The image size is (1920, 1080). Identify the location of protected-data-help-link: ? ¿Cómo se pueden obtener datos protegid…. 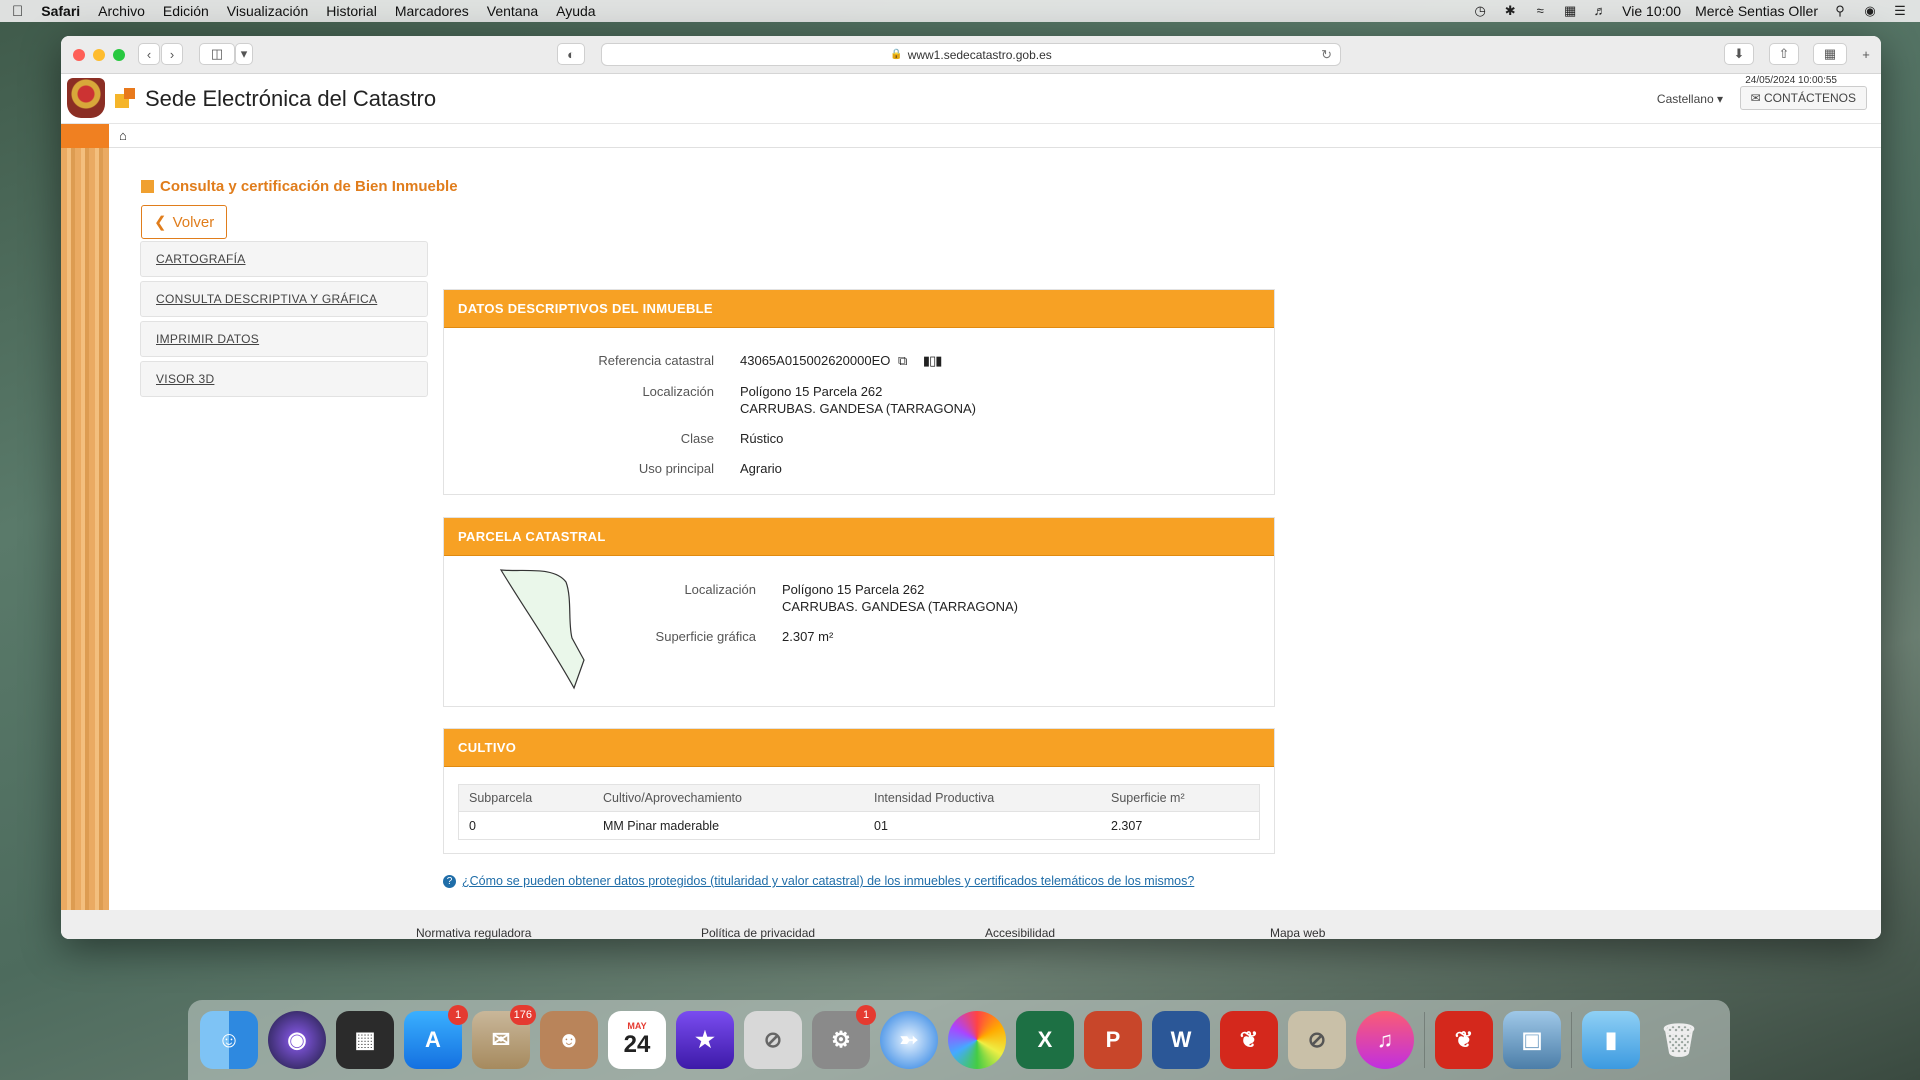
(818, 881).